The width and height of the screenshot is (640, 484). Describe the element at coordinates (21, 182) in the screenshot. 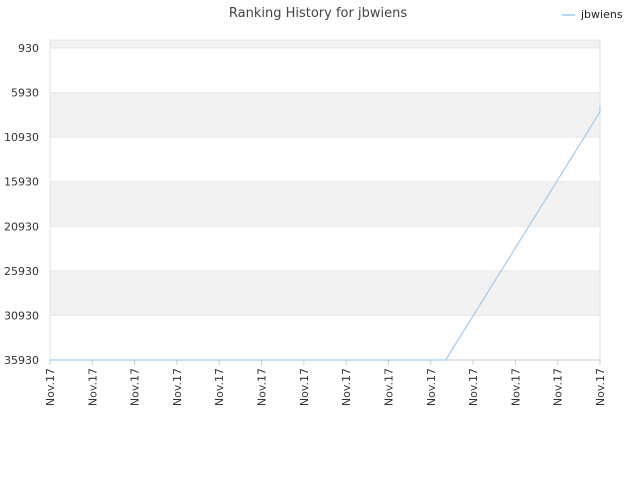

I see `y-tick-label: 15930` at that location.